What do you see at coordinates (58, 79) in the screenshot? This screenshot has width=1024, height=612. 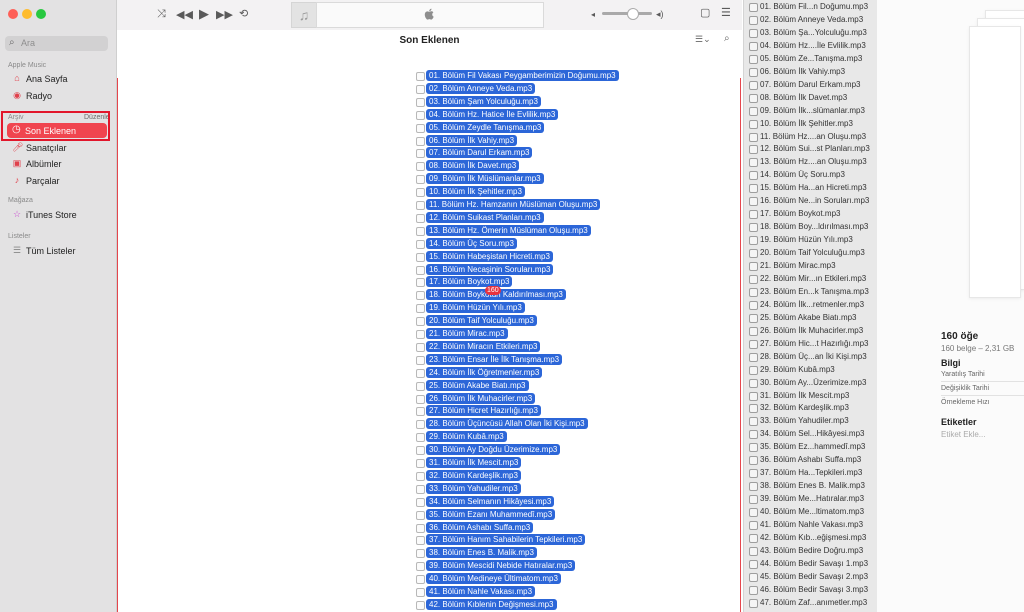 I see `sidebar-item-home: ⌂ Ana Sayfa` at bounding box center [58, 79].